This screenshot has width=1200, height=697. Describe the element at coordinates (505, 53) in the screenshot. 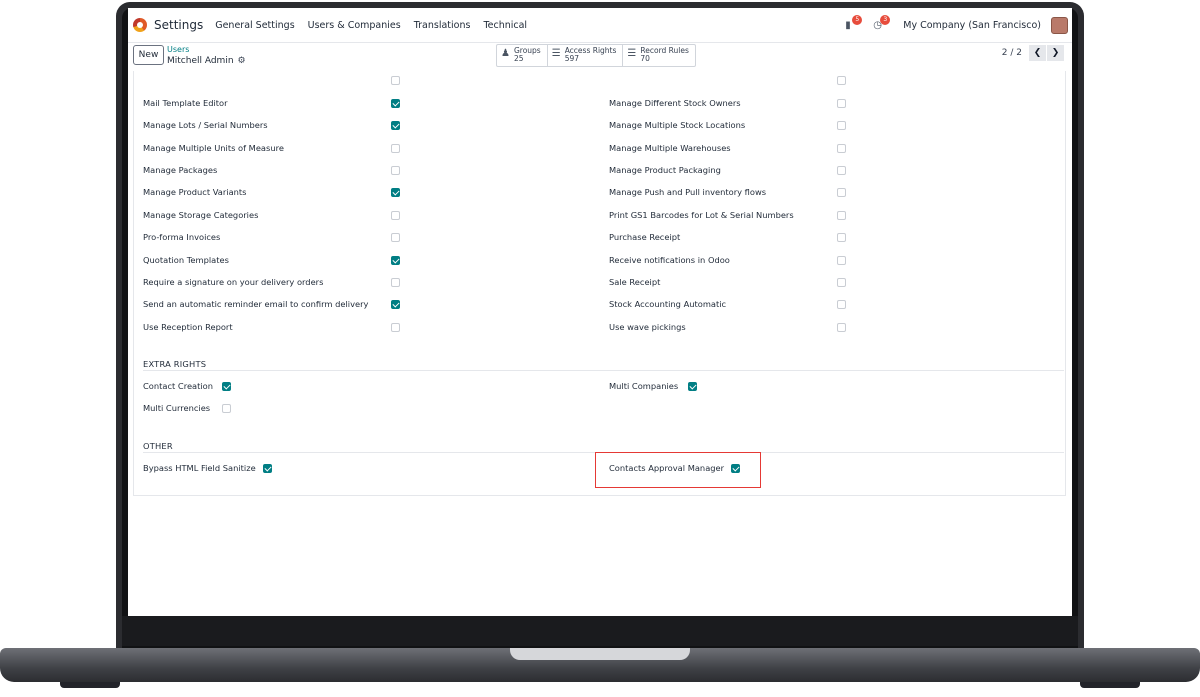

I see `users-icon: ♟` at that location.